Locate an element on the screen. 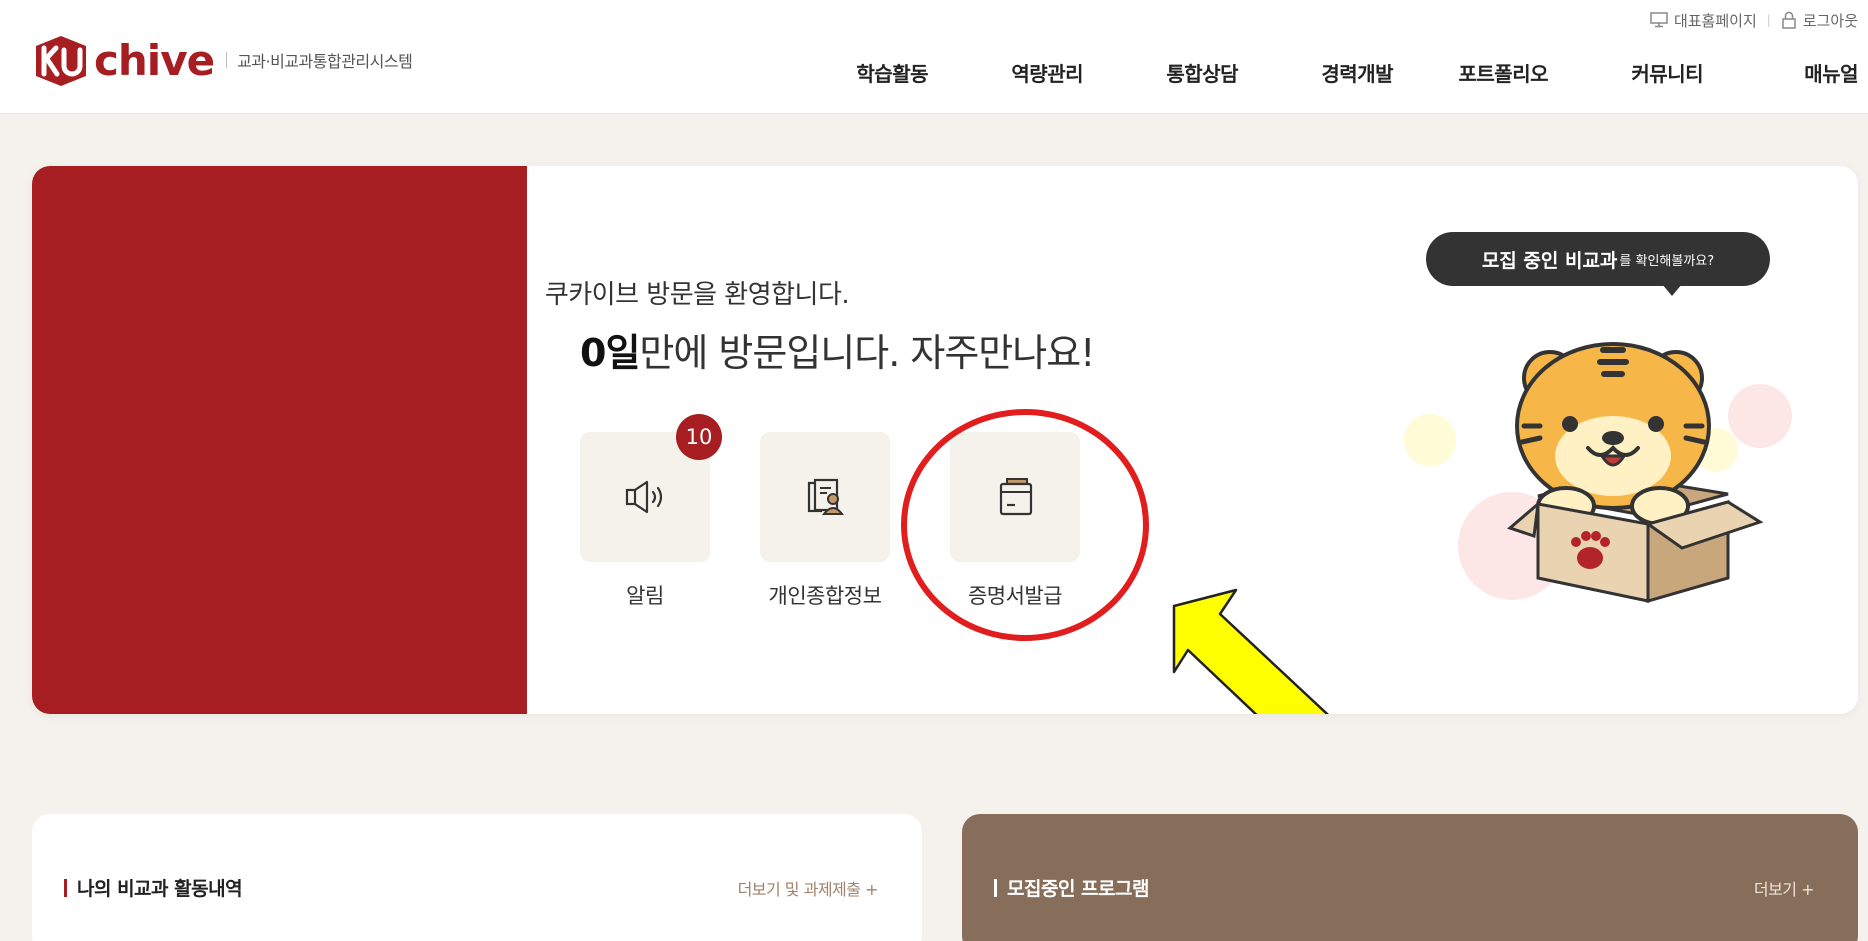 The width and height of the screenshot is (1868, 941). notifications-tile: 10 is located at coordinates (651, 488).